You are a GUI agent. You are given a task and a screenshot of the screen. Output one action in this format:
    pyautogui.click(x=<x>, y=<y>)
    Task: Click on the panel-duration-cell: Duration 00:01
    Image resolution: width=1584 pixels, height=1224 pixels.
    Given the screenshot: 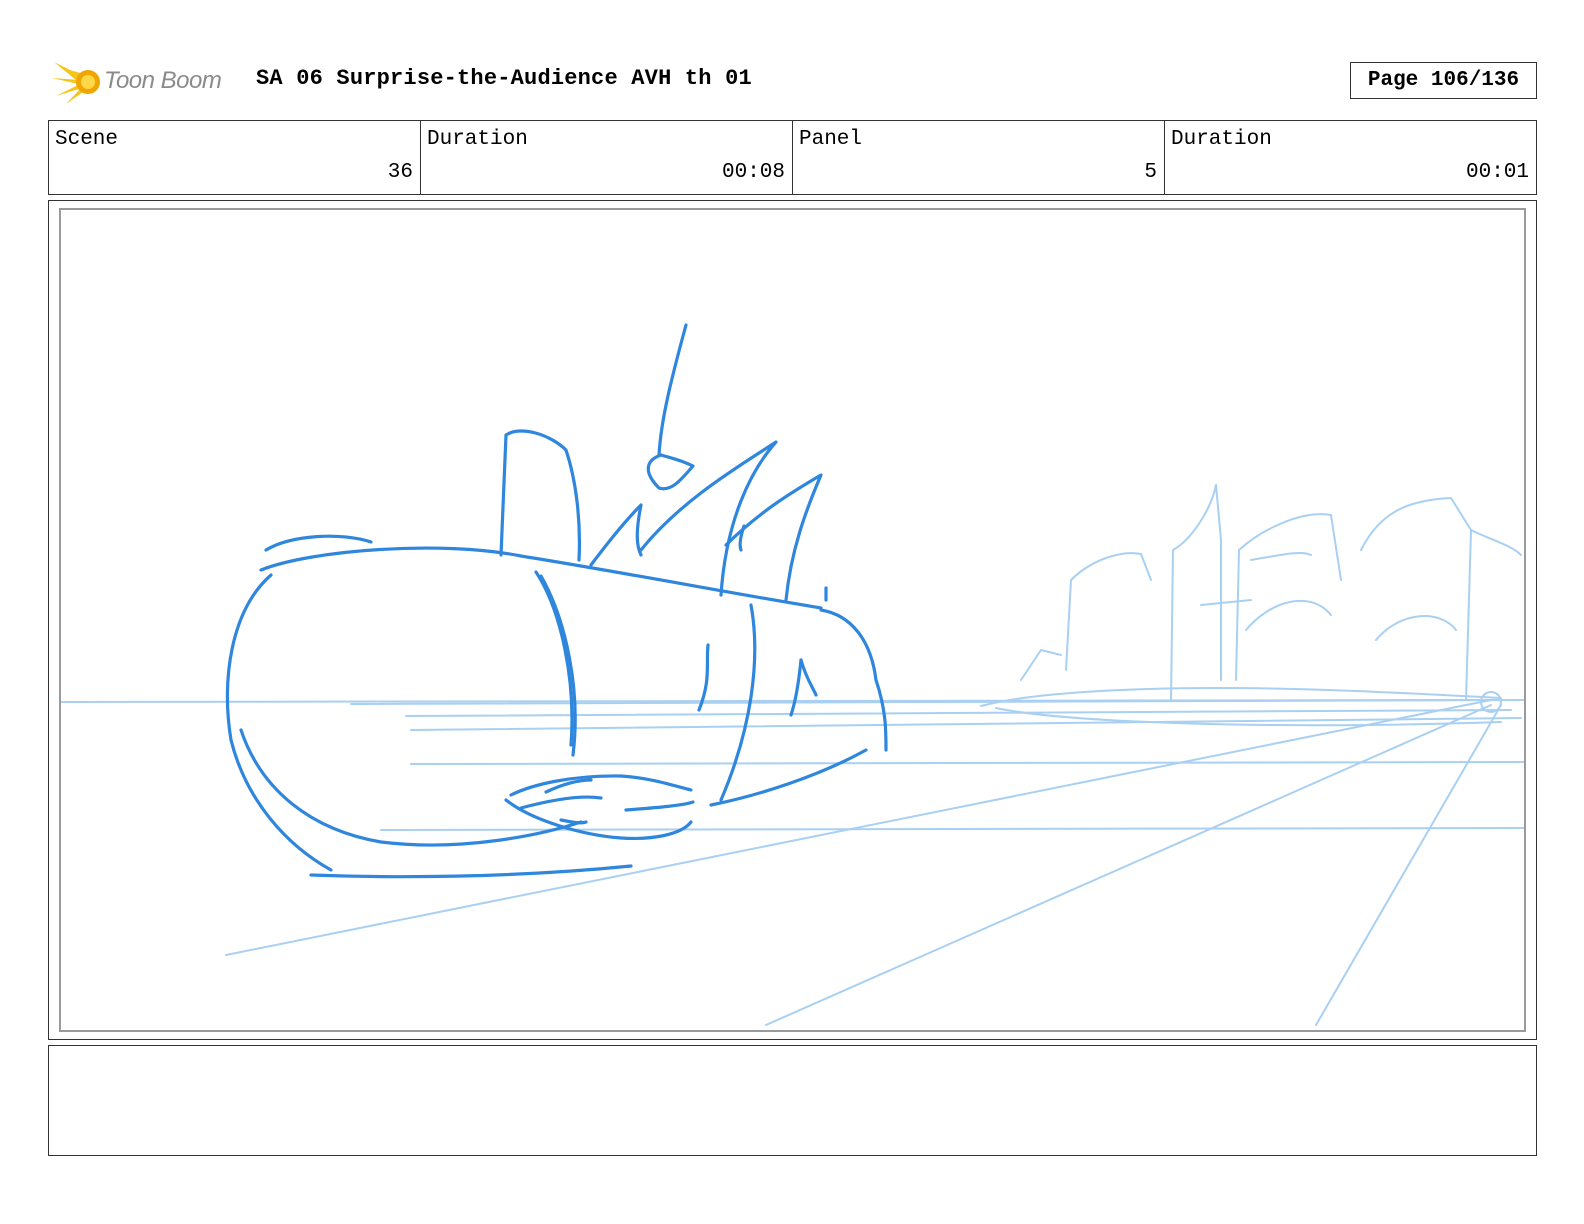 What is the action you would take?
    pyautogui.click(x=1350, y=157)
    